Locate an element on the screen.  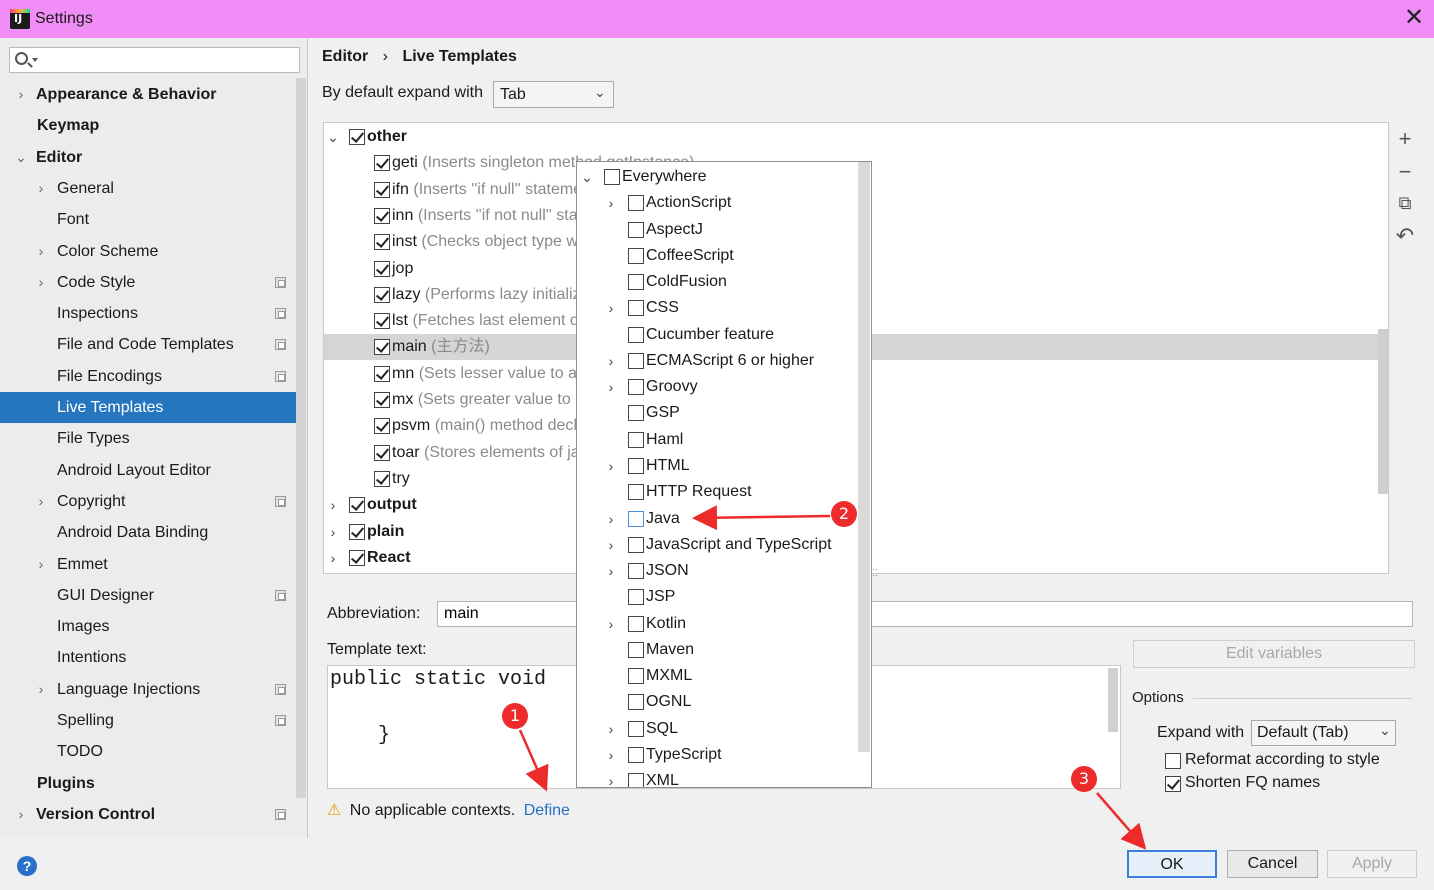
annotation-marker-2: 2 is located at coordinates (844, 514).